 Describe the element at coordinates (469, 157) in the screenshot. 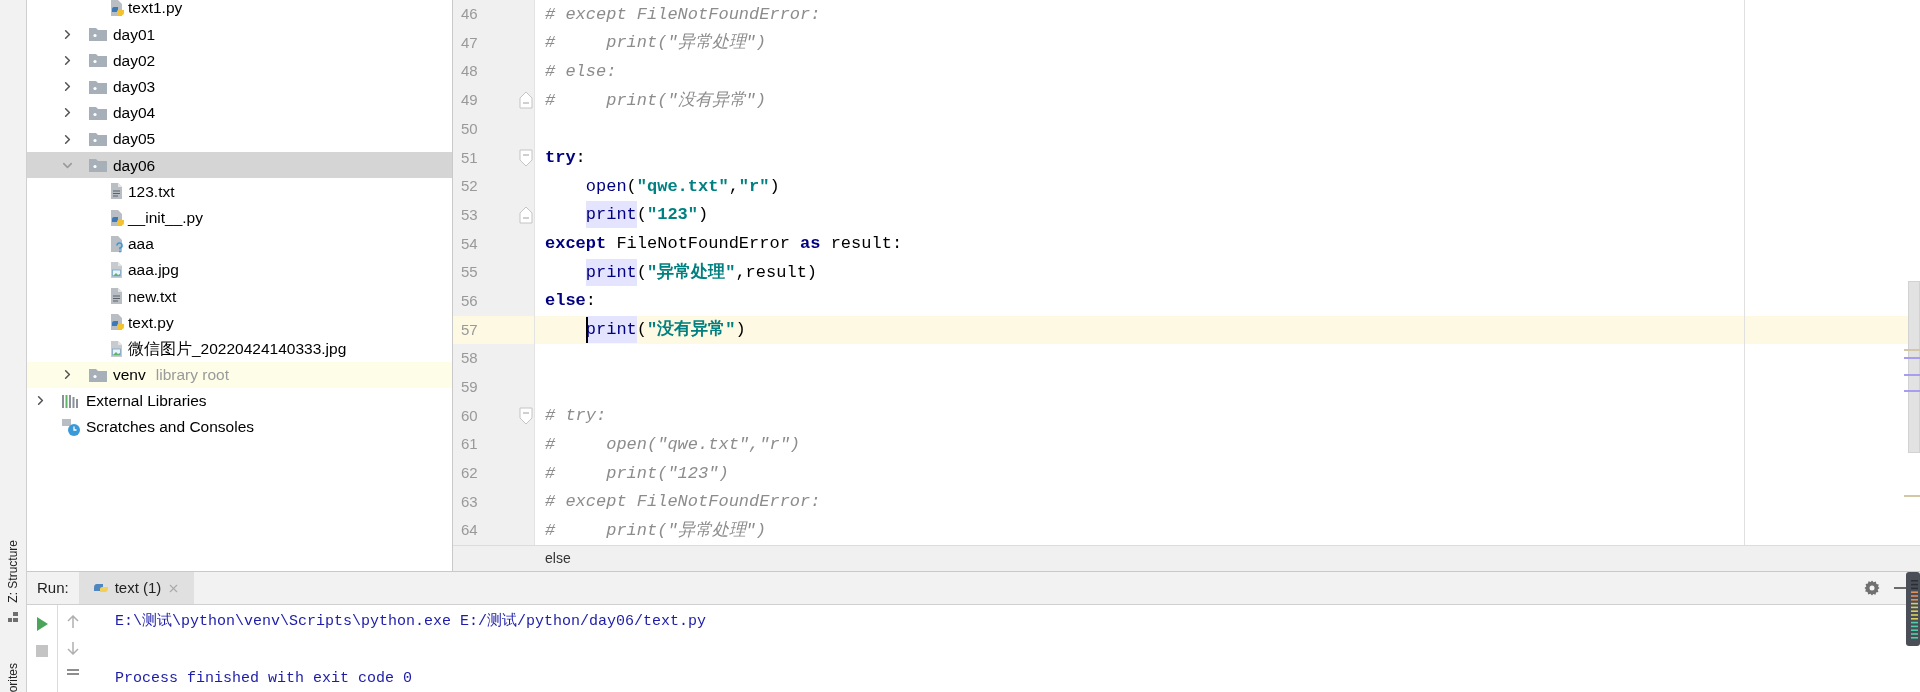

I see `line-number: 51` at that location.